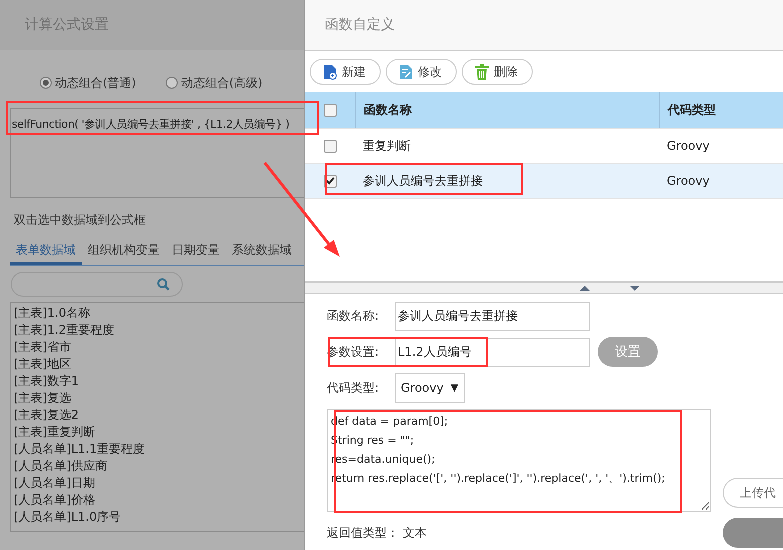 This screenshot has height=550, width=783. What do you see at coordinates (714, 110) in the screenshot?
I see `column-header: 代码类型` at bounding box center [714, 110].